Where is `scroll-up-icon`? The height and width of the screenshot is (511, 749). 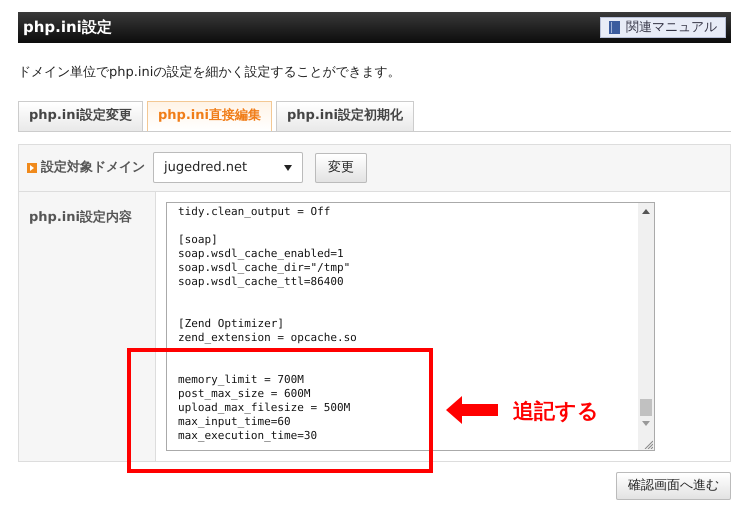 scroll-up-icon is located at coordinates (646, 211).